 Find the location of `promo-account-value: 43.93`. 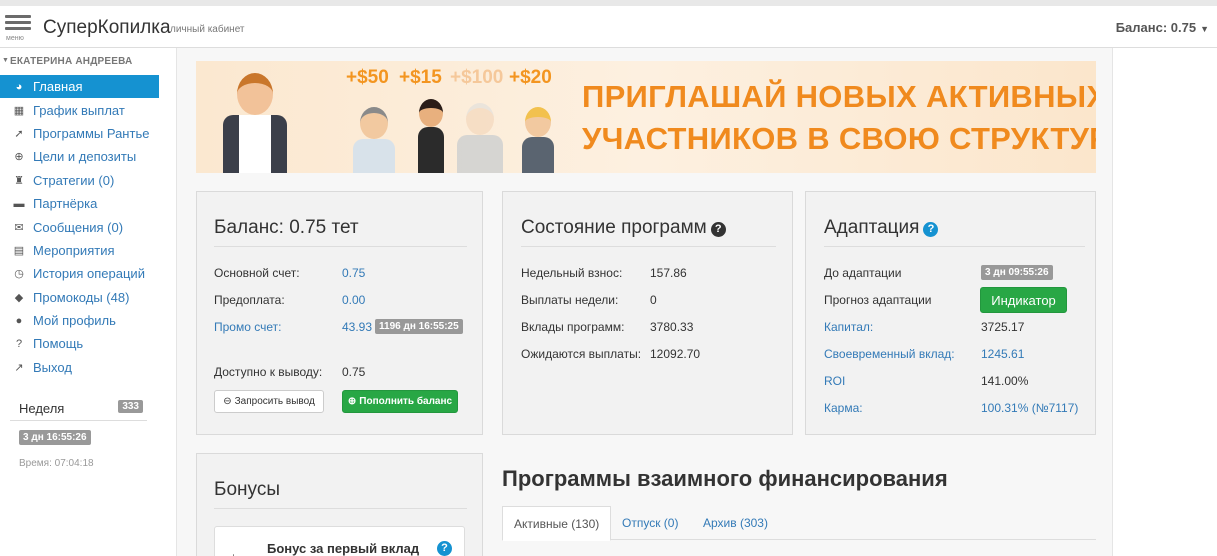

promo-account-value: 43.93 is located at coordinates (357, 327).